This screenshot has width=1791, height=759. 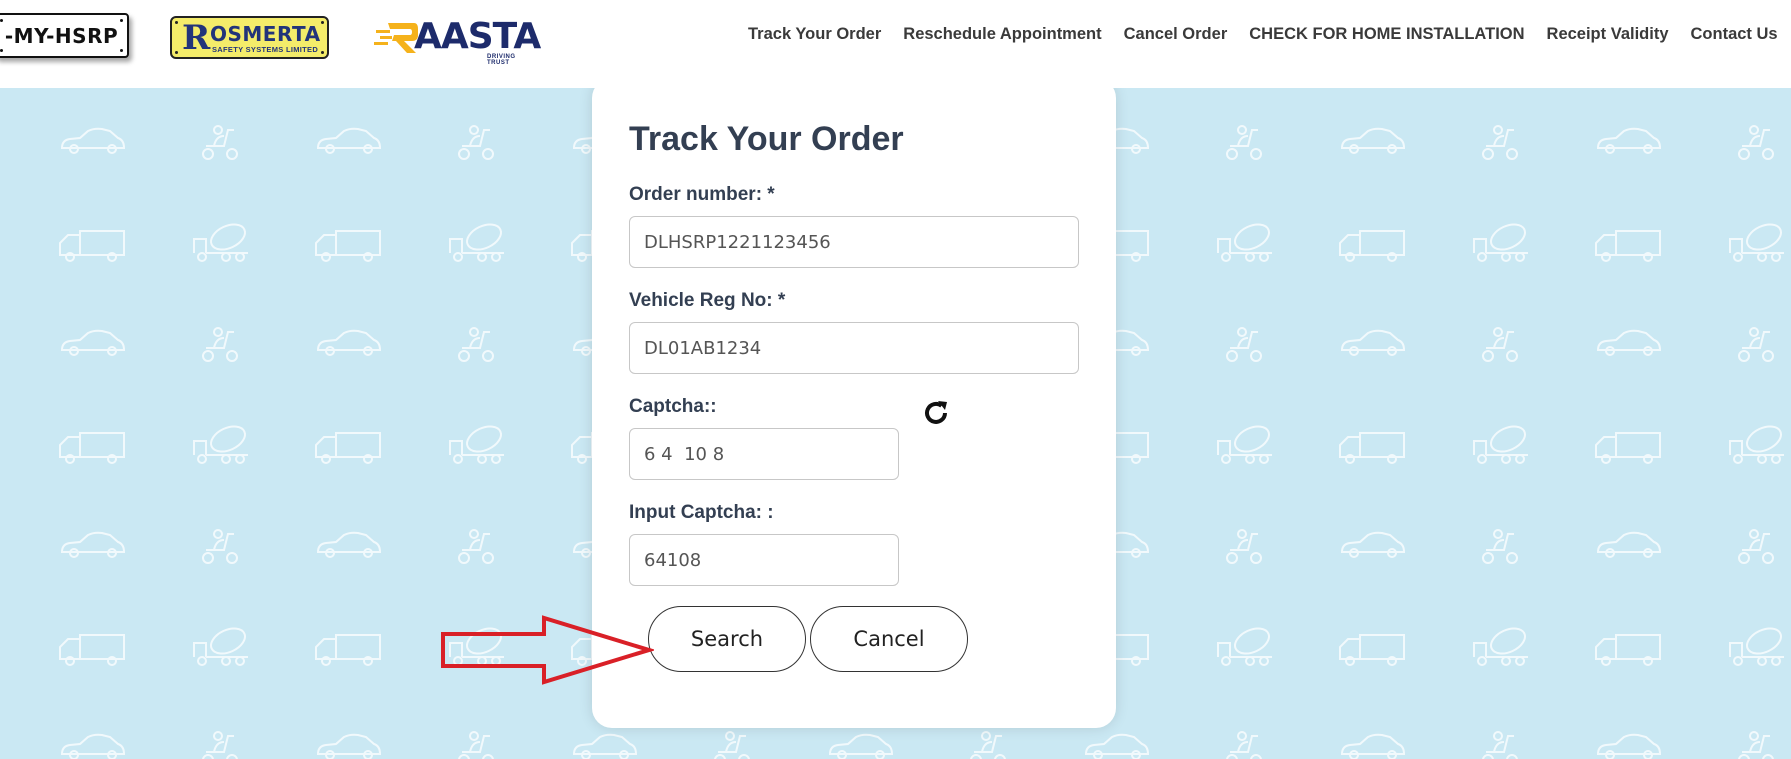 What do you see at coordinates (707, 300) in the screenshot?
I see `vehicle-reg-label: Vehicle Reg No: *` at bounding box center [707, 300].